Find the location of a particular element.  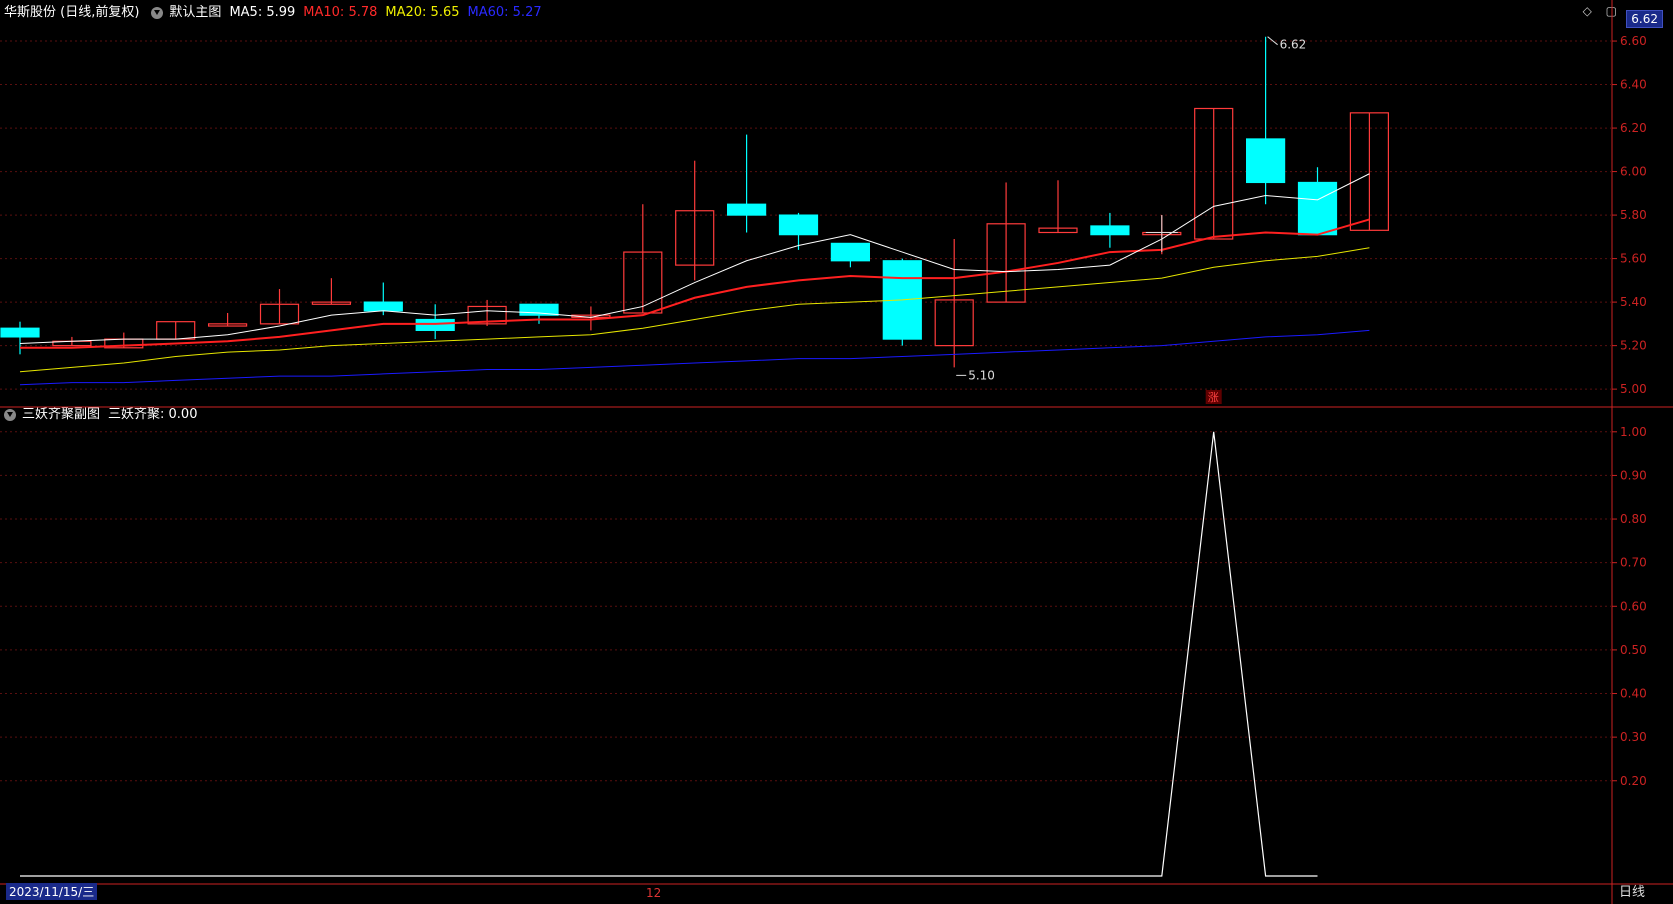

indicator-tick-label: 0.40 is located at coordinates (1633, 694).